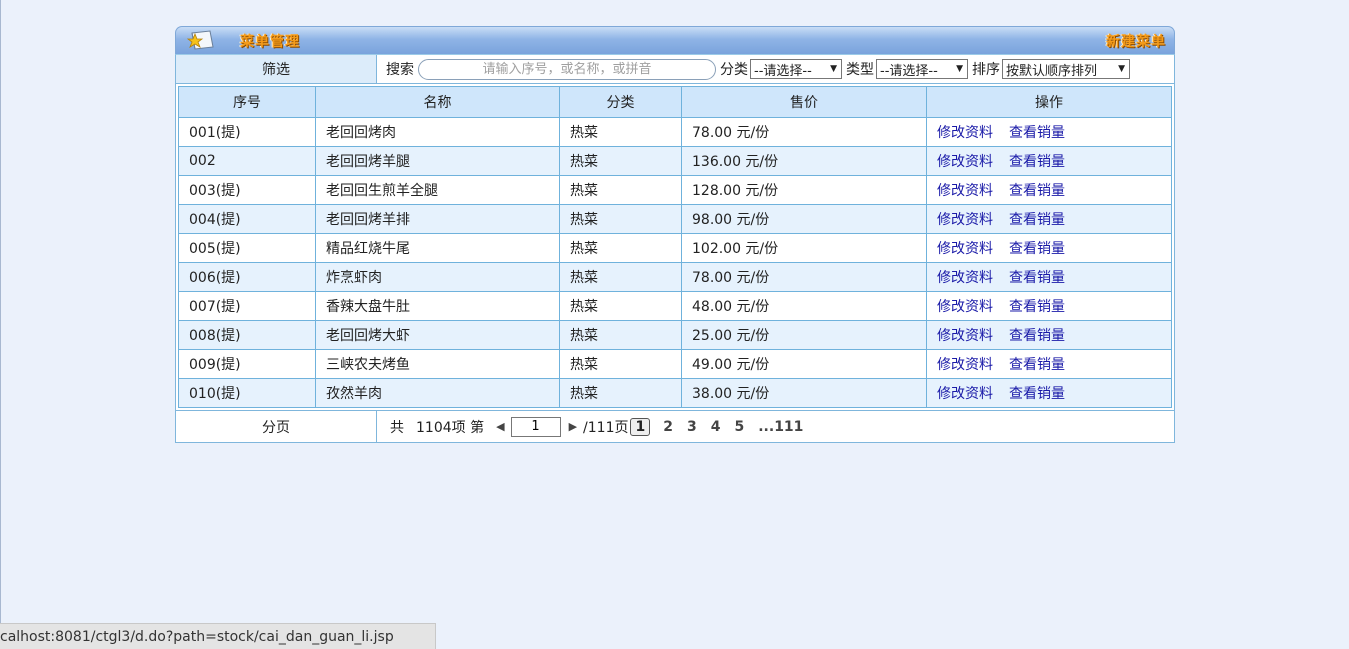  Describe the element at coordinates (437, 190) in the screenshot. I see `cell-name: 老回回生煎羊全腿` at that location.